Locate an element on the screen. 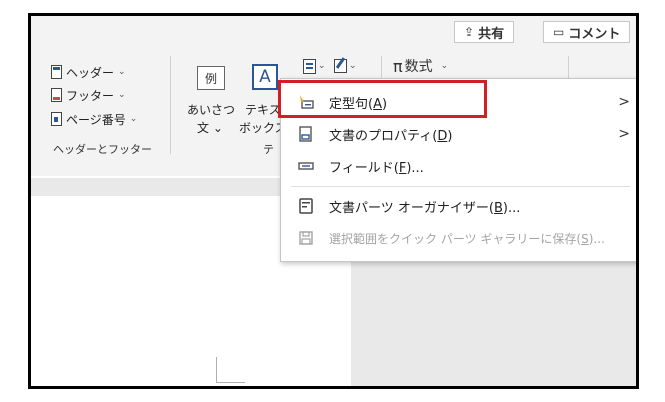  share-icon: ⇪ is located at coordinates (469, 32).